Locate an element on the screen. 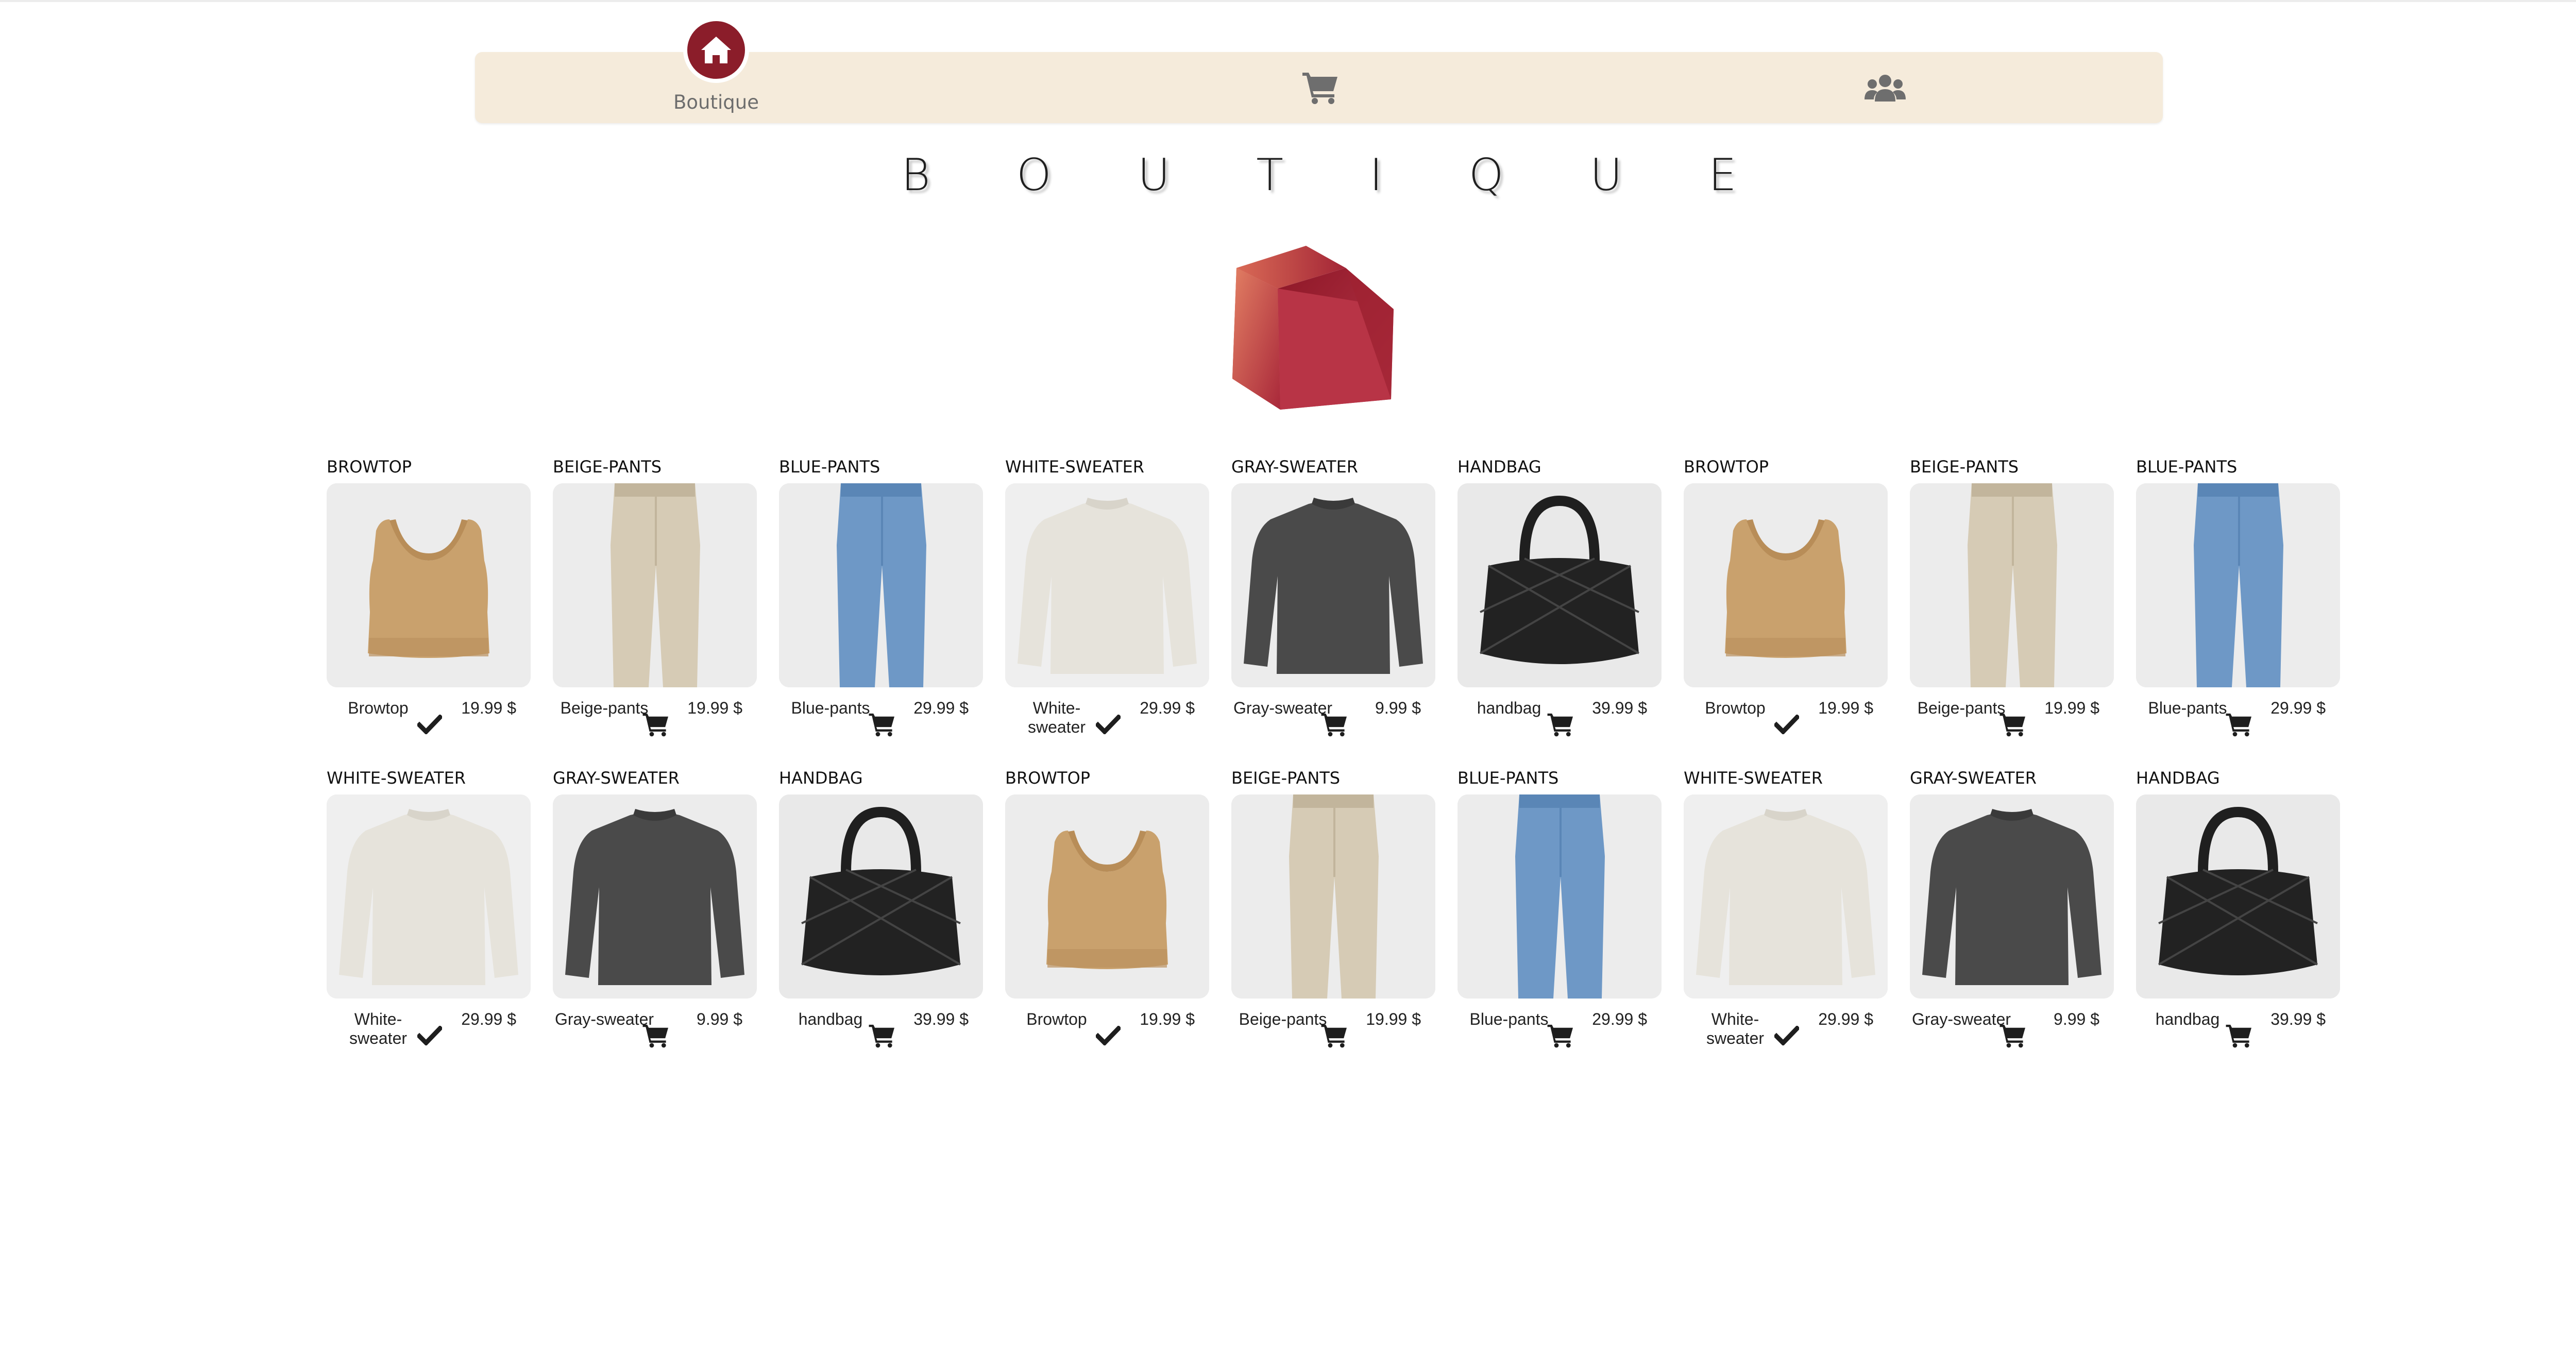 The width and height of the screenshot is (2576, 1370). home-icon is located at coordinates (716, 50).